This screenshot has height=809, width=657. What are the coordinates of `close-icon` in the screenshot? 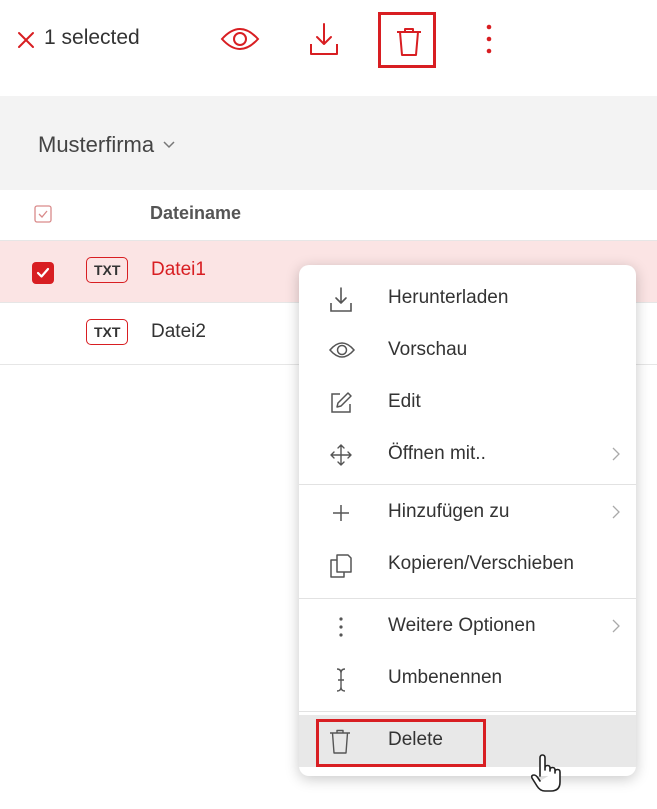 It's located at (26, 40).